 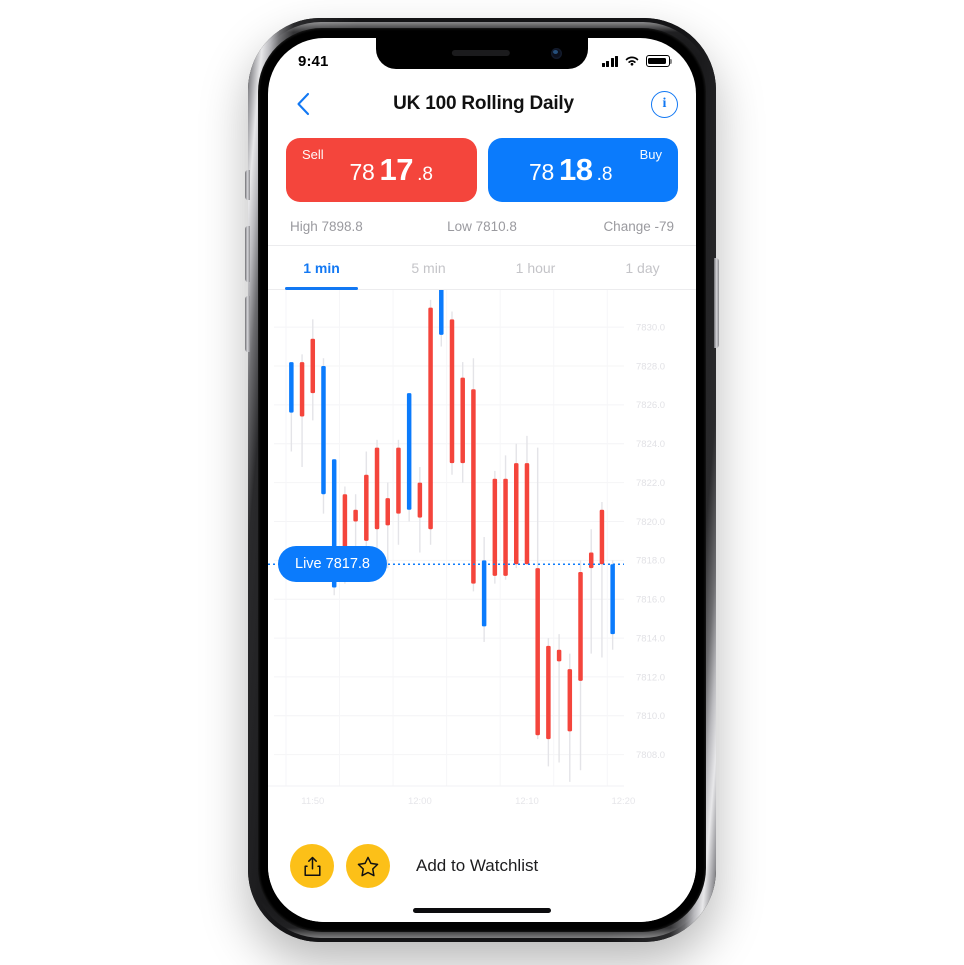 I want to click on share-icon, so click(x=312, y=866).